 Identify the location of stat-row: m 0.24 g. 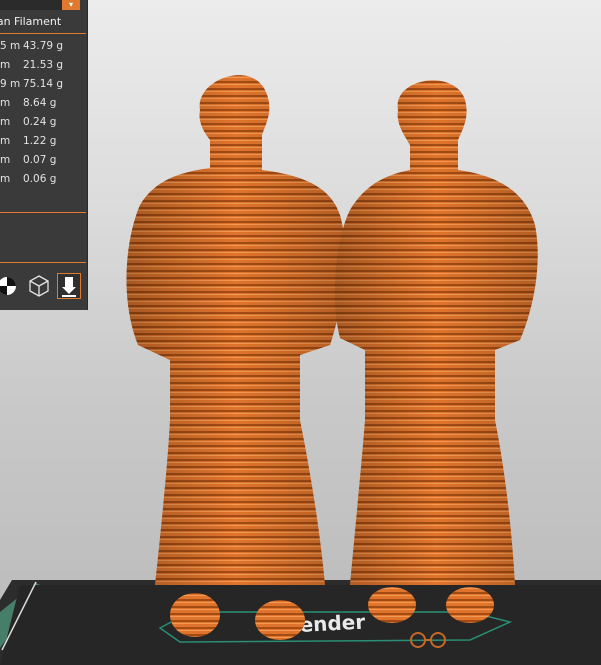
(28, 122).